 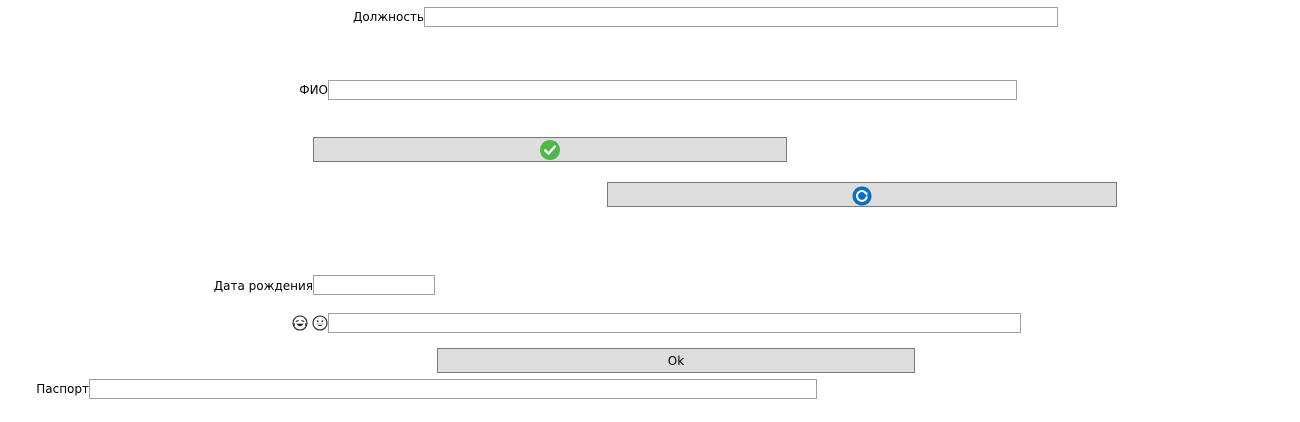 I want to click on refresh-button, so click(x=862, y=194).